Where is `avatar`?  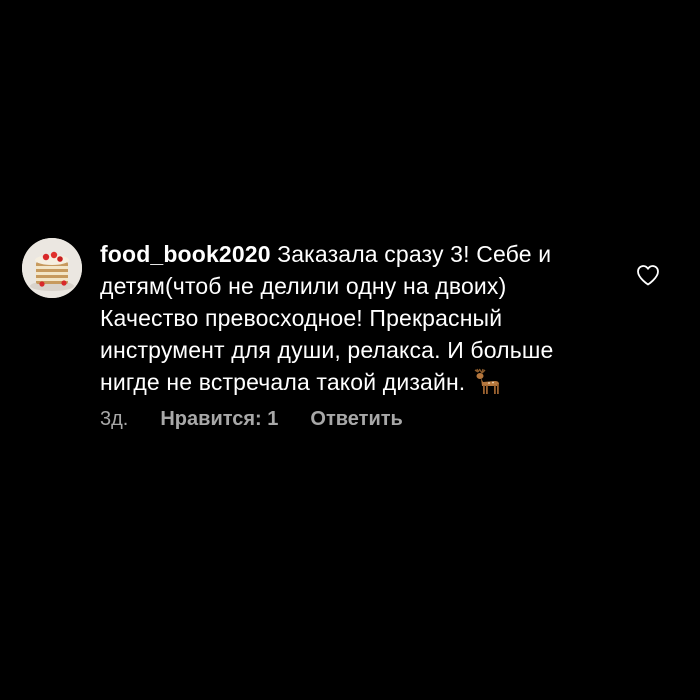
avatar is located at coordinates (52, 268).